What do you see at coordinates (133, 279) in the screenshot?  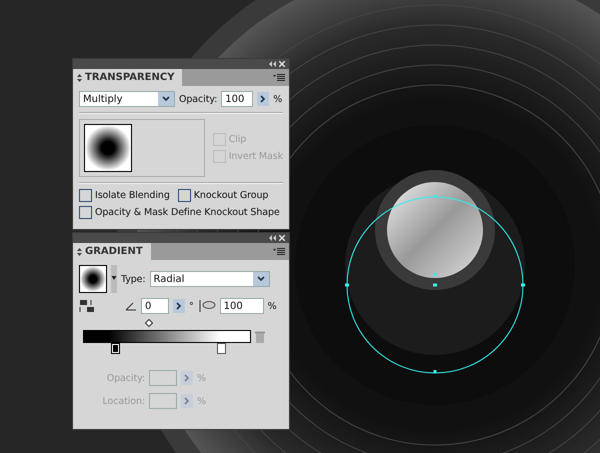 I see `type-label: Type:` at bounding box center [133, 279].